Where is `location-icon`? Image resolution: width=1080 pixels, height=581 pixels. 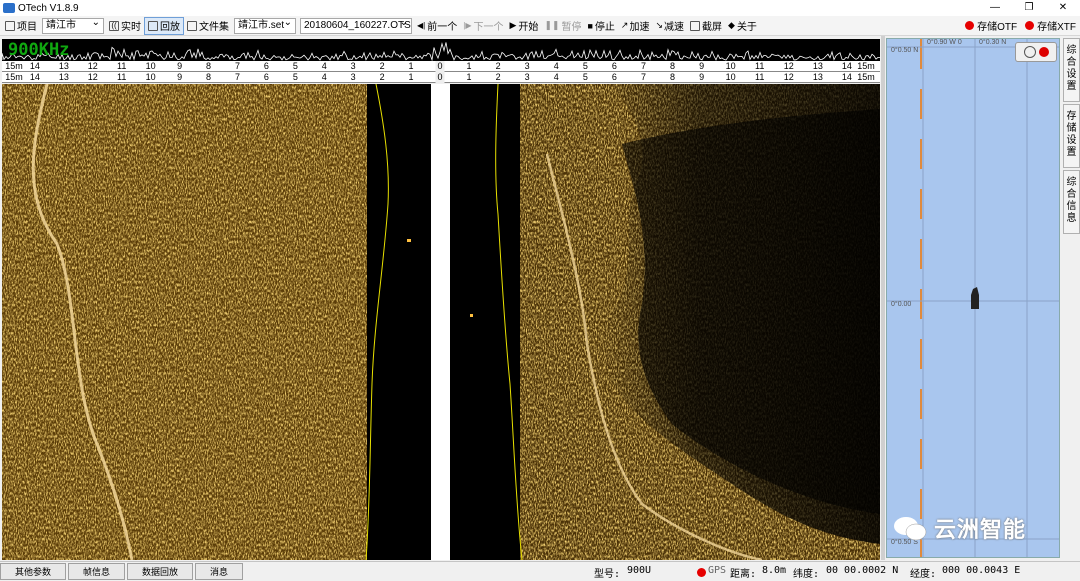
location-icon is located at coordinates (1043, 52).